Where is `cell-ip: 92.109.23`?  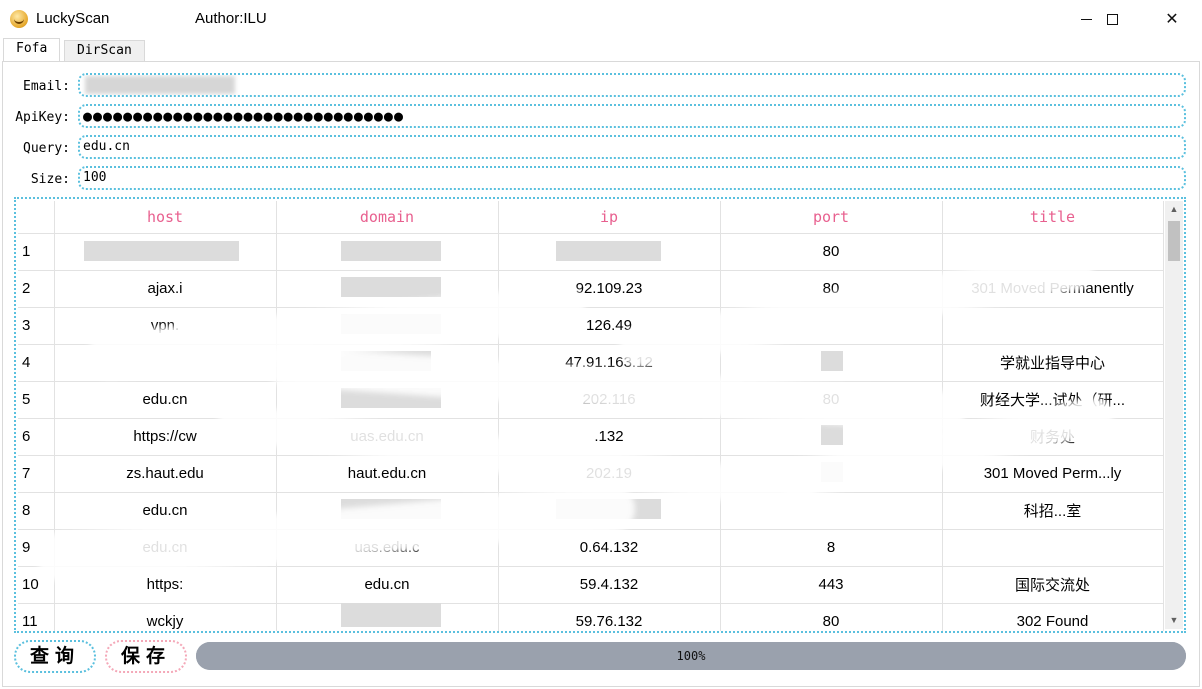 cell-ip: 92.109.23 is located at coordinates (609, 289).